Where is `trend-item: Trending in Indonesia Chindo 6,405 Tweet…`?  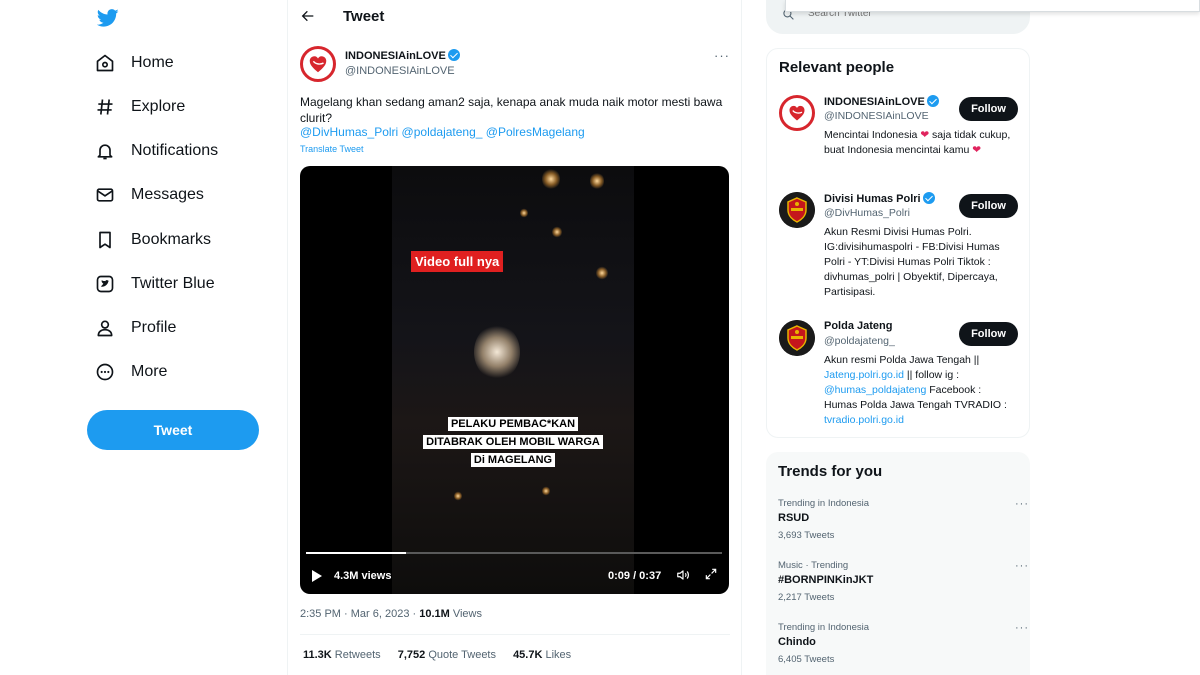
trend-item: Trending in Indonesia Chindo 6,405 Tweet… is located at coordinates (903, 647).